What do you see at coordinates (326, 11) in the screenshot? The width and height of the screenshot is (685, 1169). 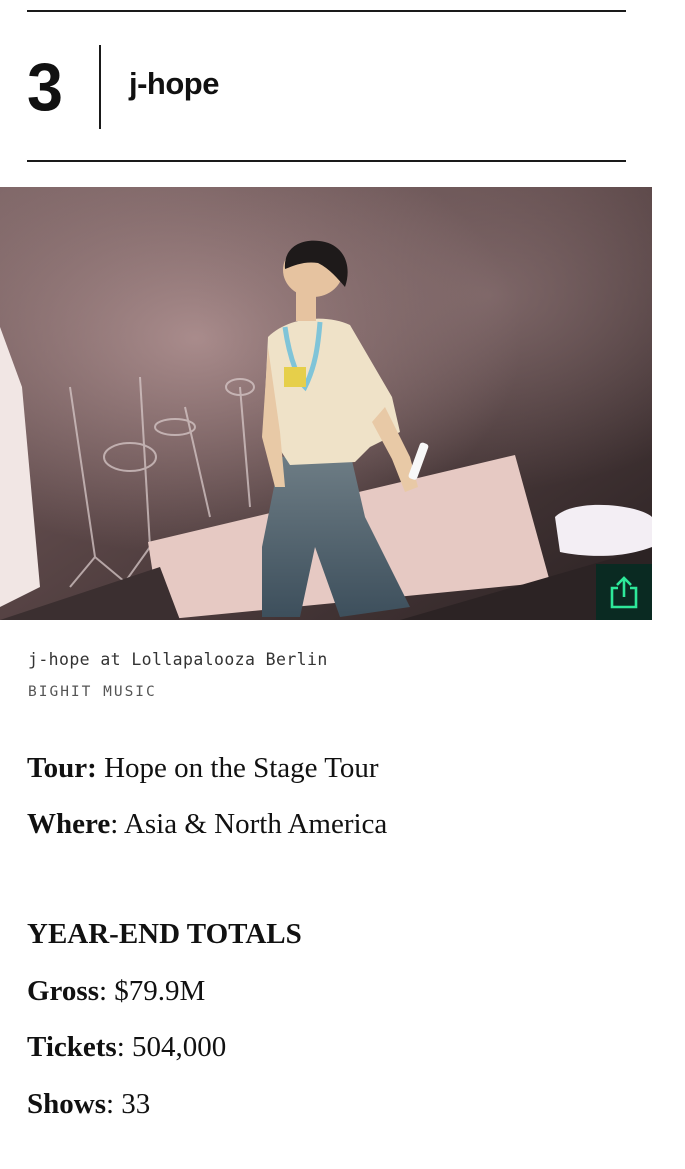 I see `top-divider` at bounding box center [326, 11].